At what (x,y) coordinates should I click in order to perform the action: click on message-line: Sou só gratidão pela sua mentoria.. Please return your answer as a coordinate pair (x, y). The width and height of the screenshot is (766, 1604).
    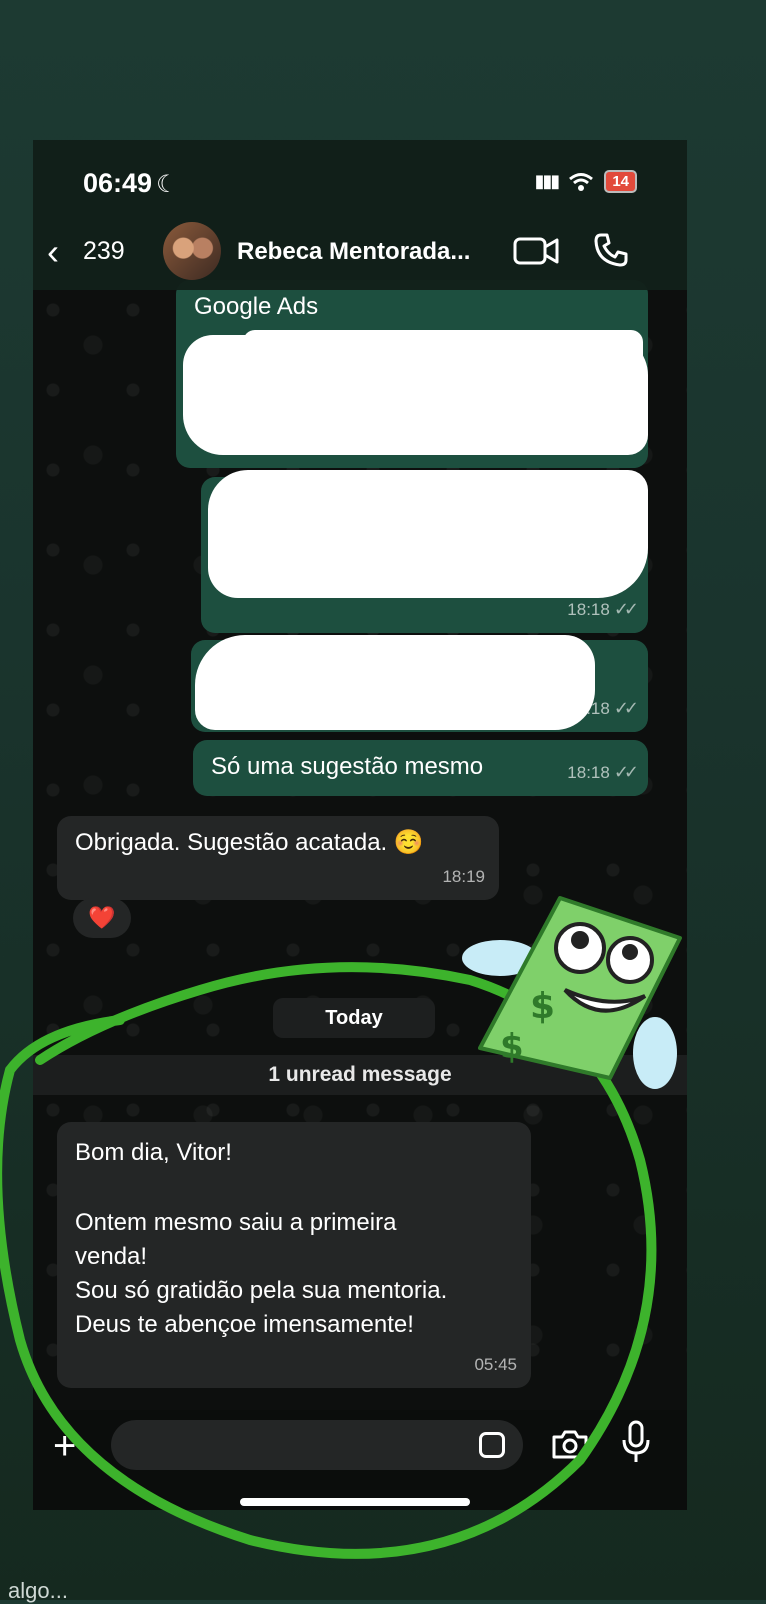
    Looking at the image, I should click on (261, 1290).